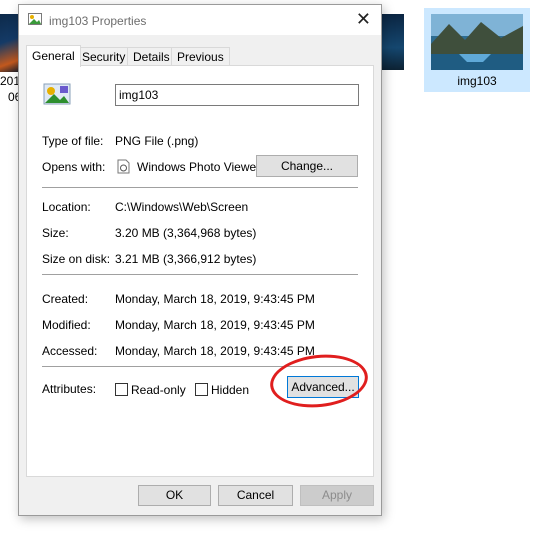  What do you see at coordinates (76, 259) in the screenshot?
I see `size-on-disk-label: Size on disk:` at bounding box center [76, 259].